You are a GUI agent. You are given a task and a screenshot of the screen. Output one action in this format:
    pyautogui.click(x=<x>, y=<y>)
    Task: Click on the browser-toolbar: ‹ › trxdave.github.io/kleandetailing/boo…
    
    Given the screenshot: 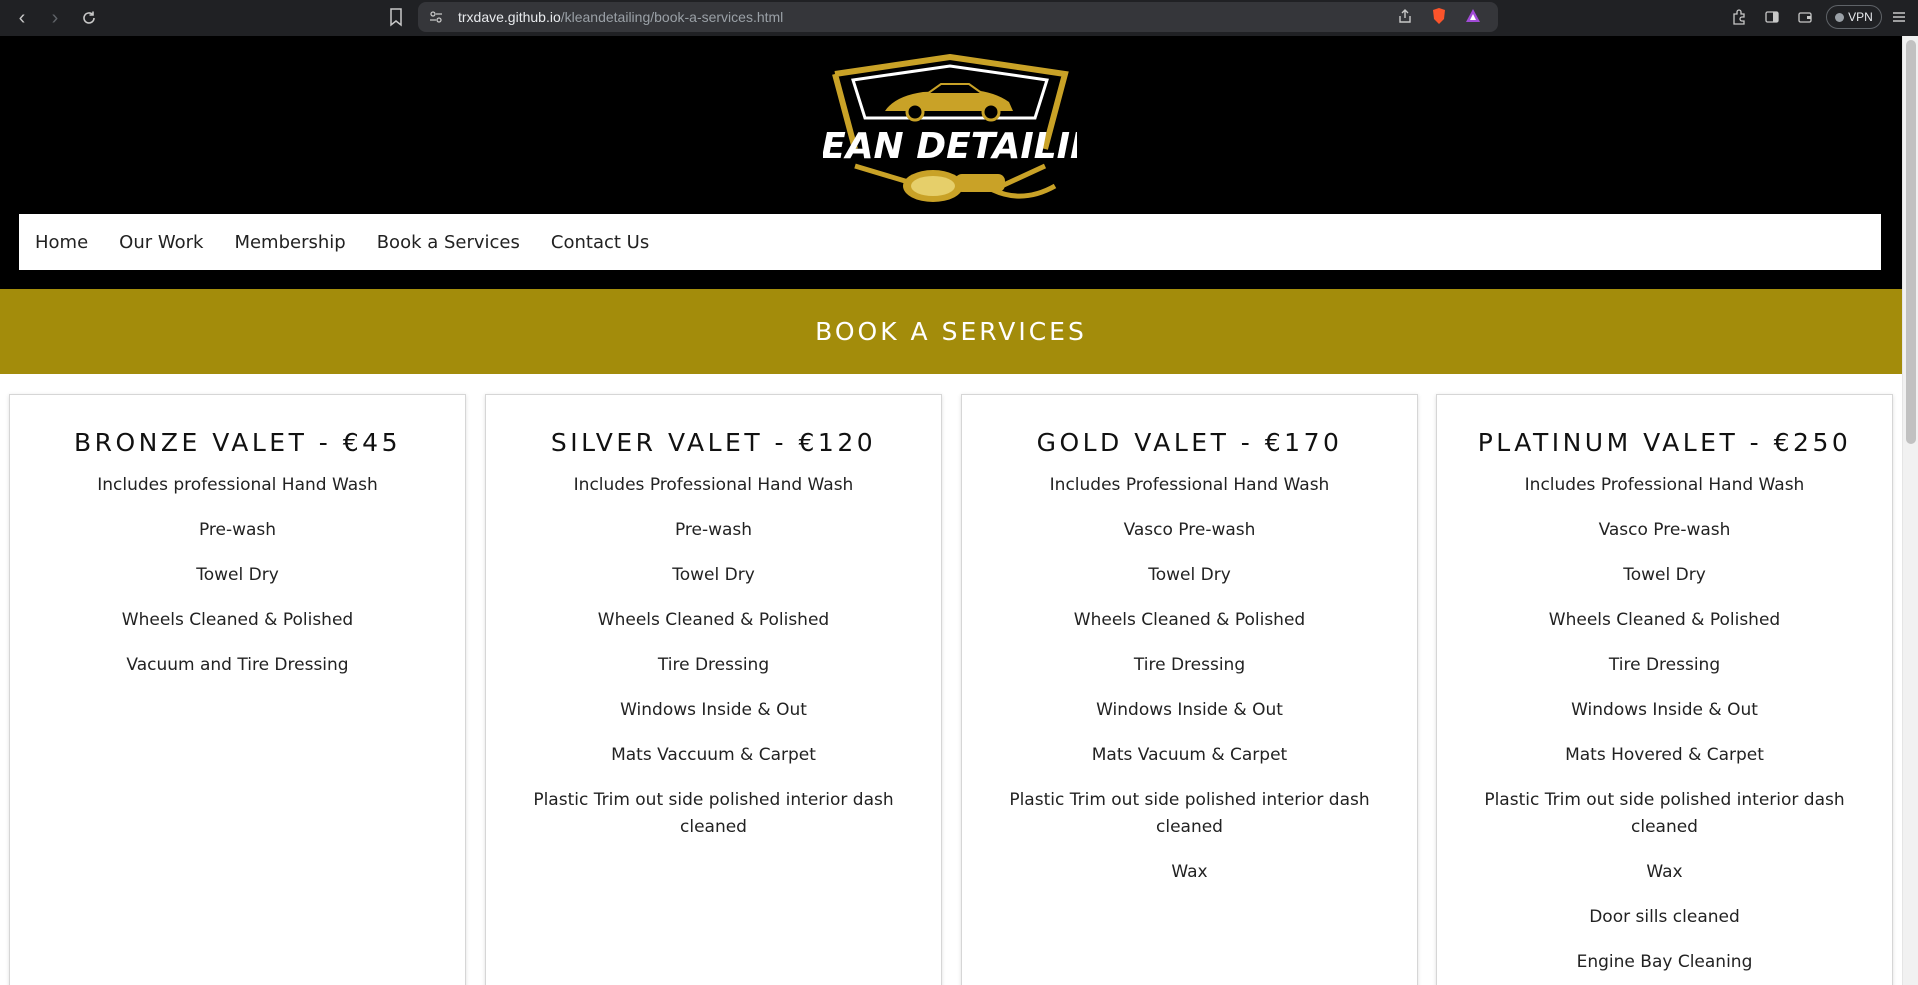 What is the action you would take?
    pyautogui.click(x=959, y=18)
    